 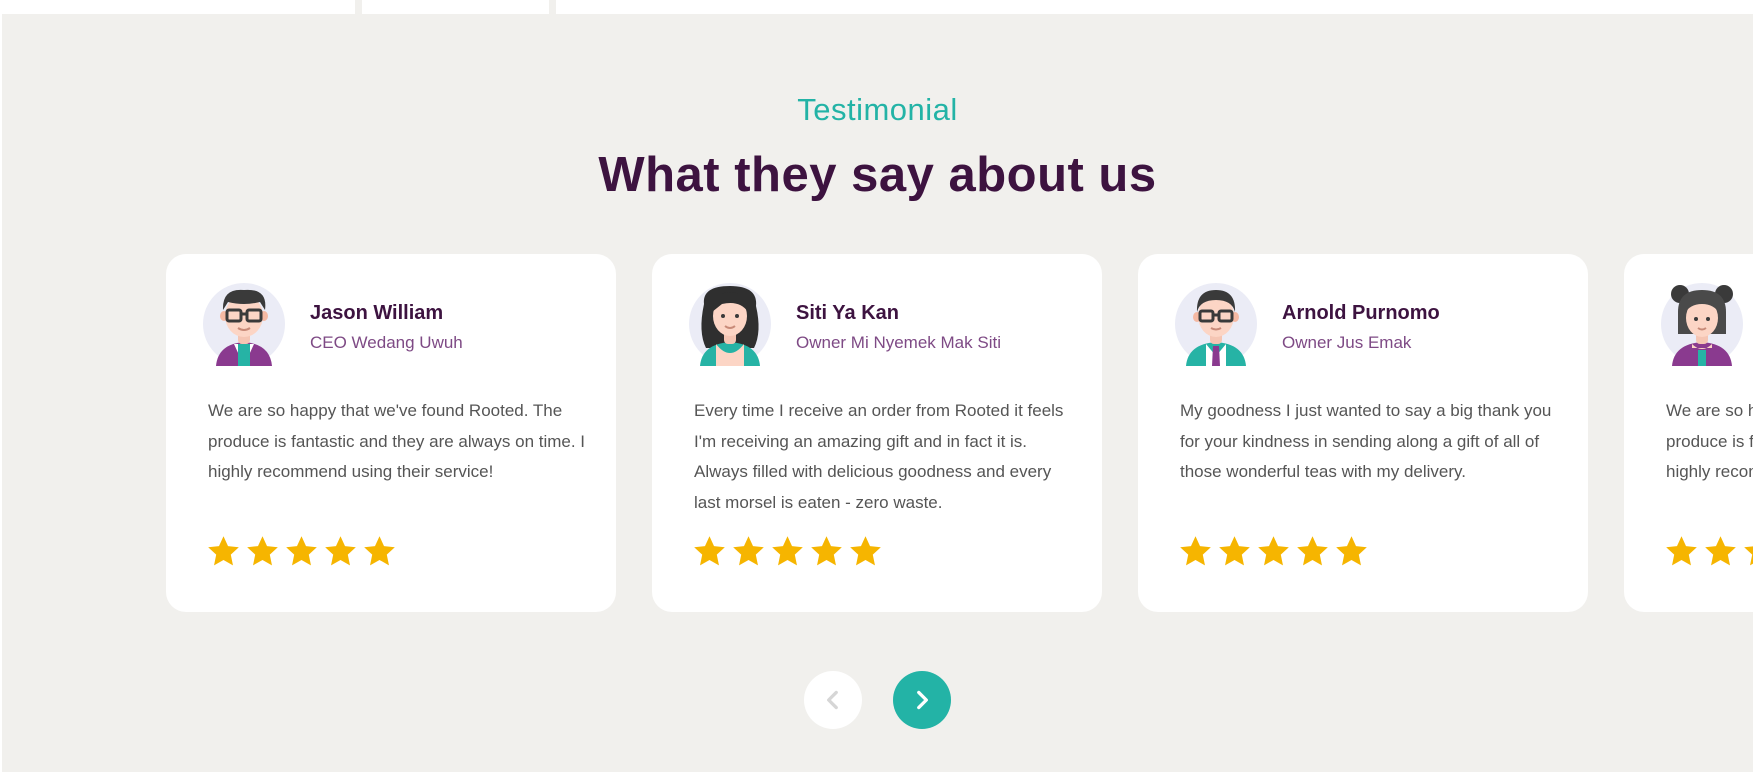 I want to click on testimonial-role: CEO Wedang Uwuh, so click(x=386, y=342).